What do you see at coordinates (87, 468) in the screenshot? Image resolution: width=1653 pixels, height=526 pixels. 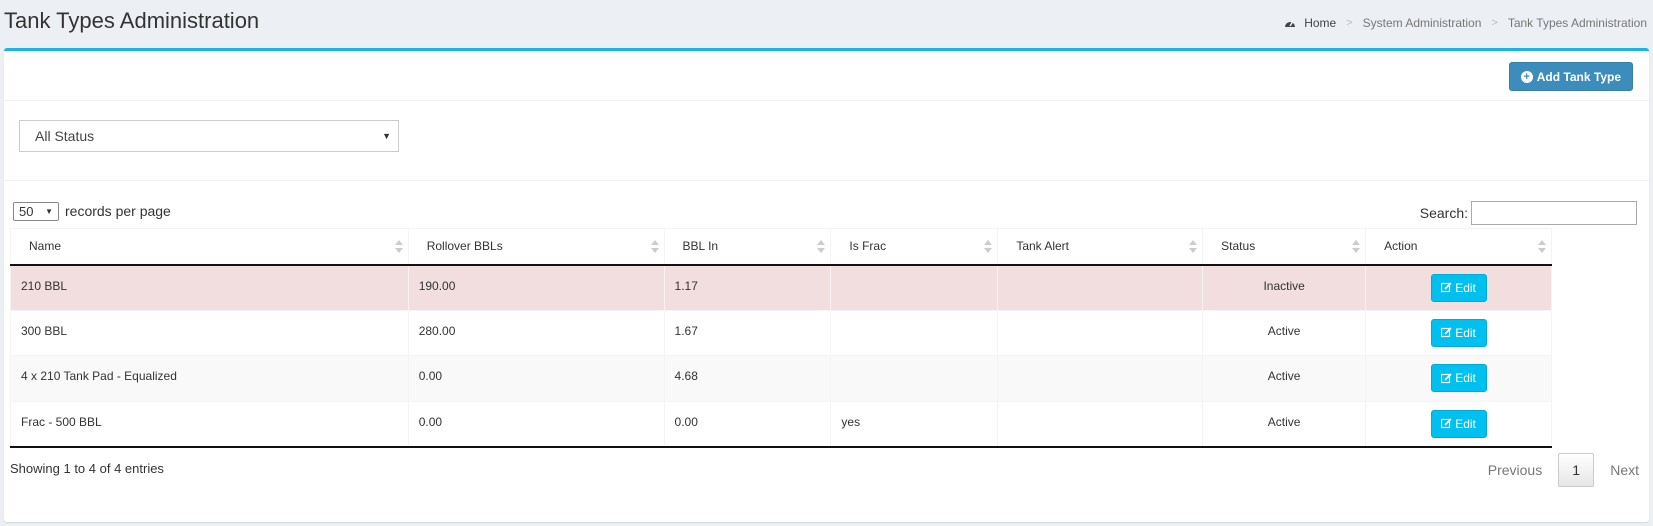 I see `table-info: Showing 1 to 4 of 4 entries` at bounding box center [87, 468].